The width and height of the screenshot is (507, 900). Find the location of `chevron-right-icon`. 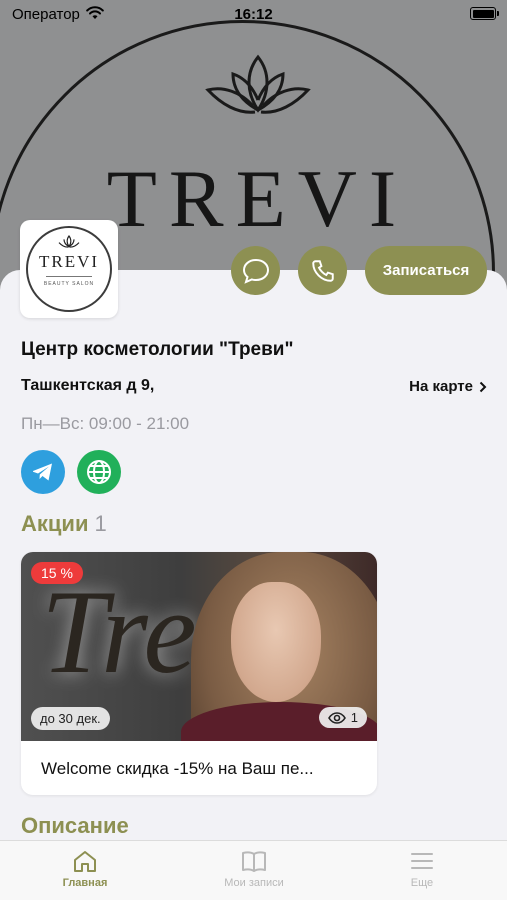

chevron-right-icon is located at coordinates (483, 386).